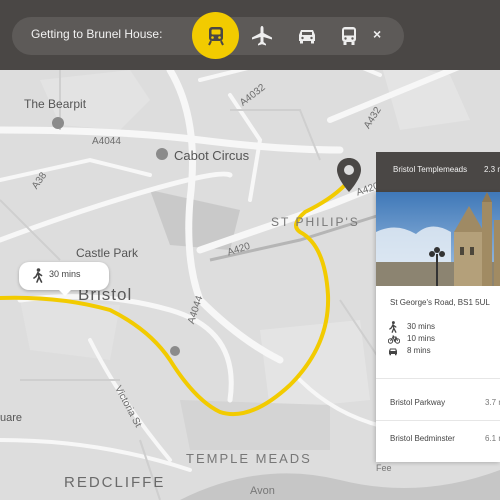  I want to click on page-title: Getting to Brunel House:, so click(97, 34).